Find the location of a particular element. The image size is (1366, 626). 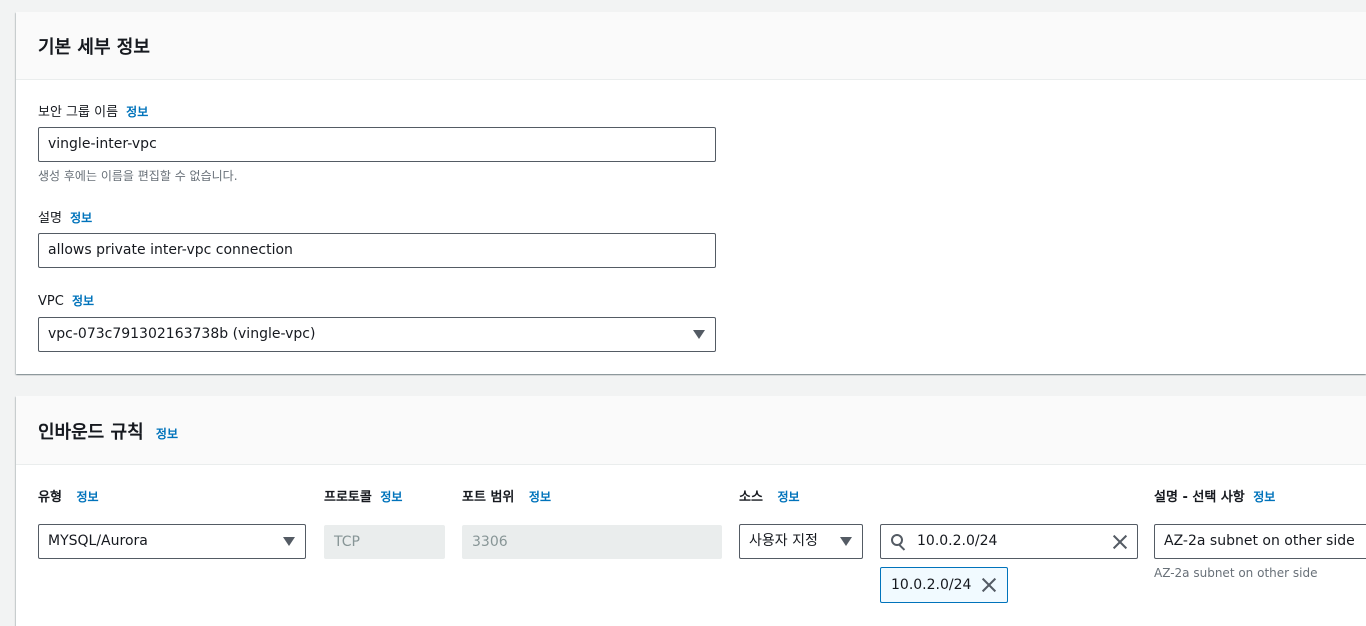

column-header-source: 소스 정보 is located at coordinates (769, 497).